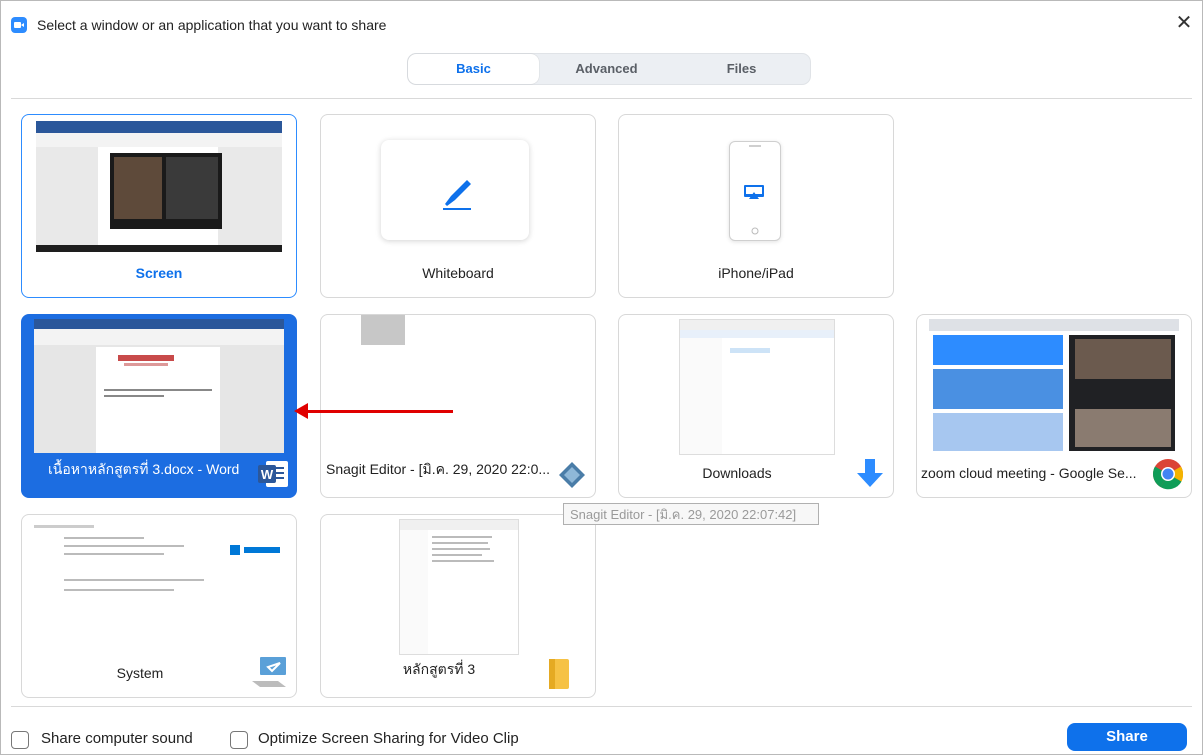 Image resolution: width=1203 pixels, height=755 pixels. I want to click on share-tile-iphone: iPhone/iPad, so click(756, 206).